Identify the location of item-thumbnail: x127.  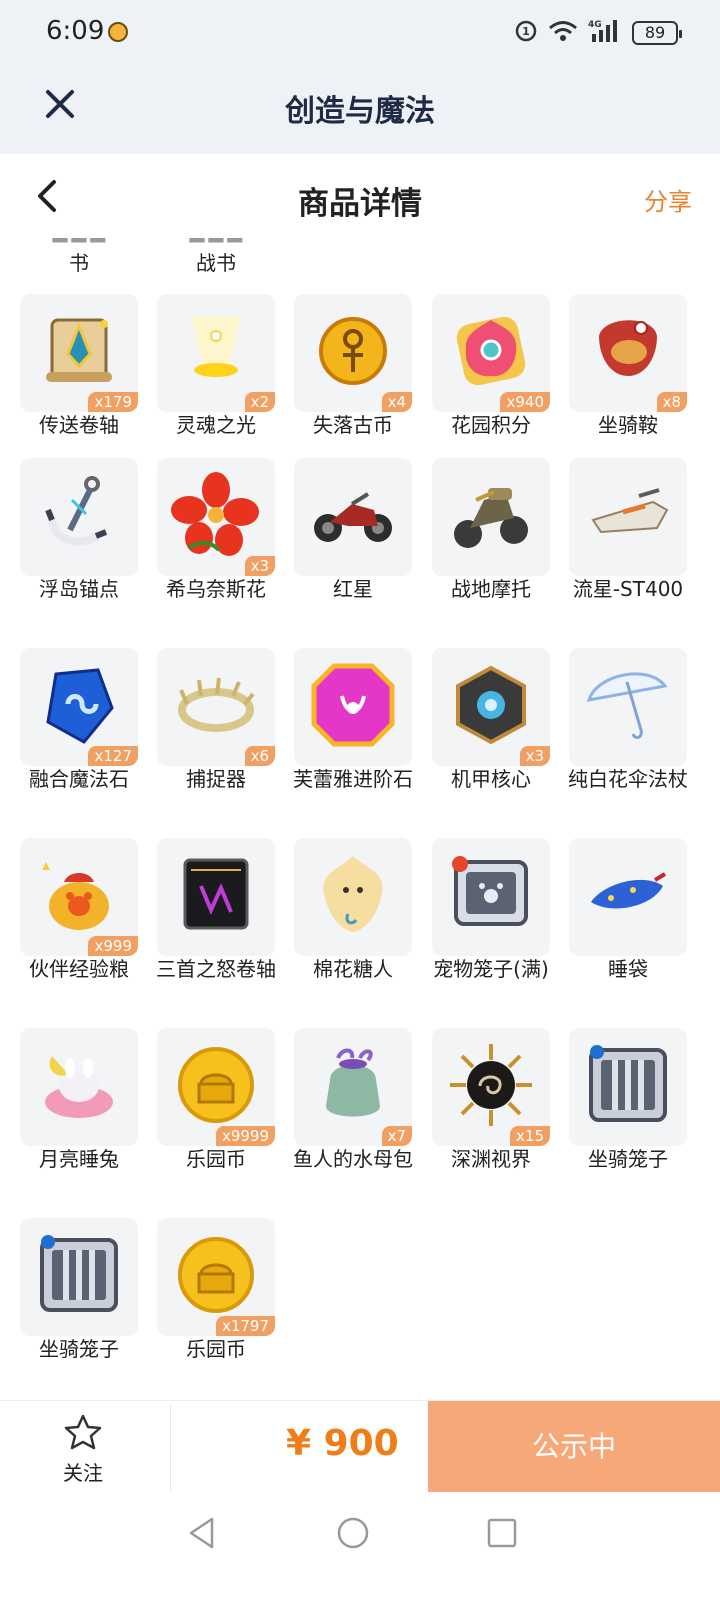
(79, 707).